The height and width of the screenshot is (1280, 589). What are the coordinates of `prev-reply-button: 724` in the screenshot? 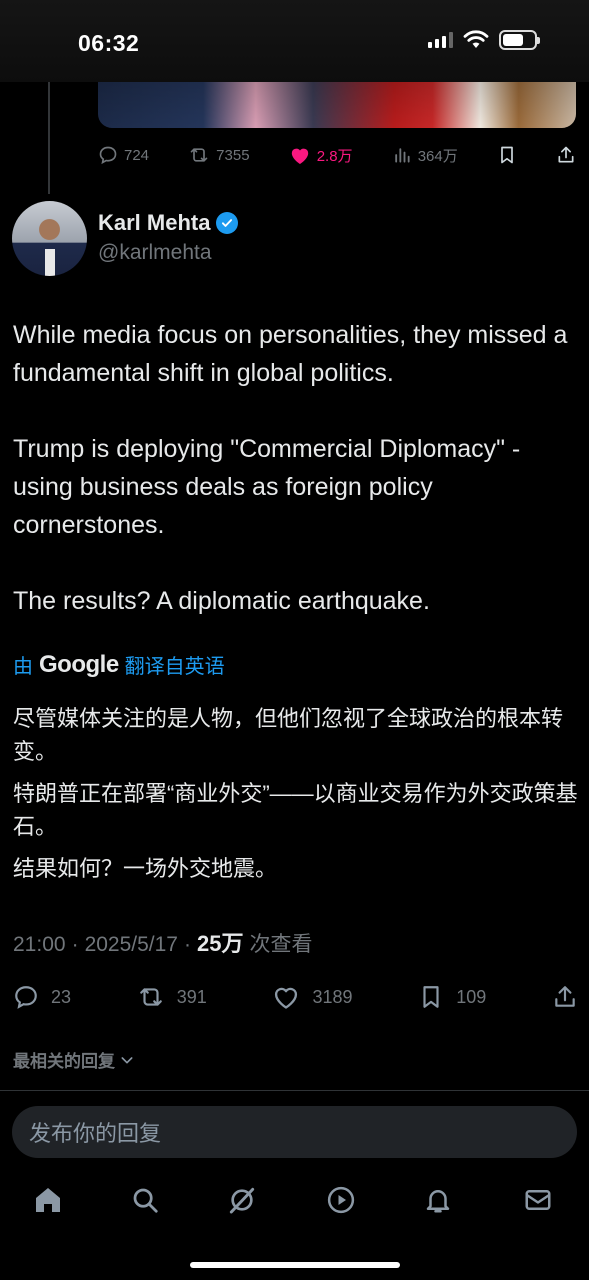 It's located at (123, 155).